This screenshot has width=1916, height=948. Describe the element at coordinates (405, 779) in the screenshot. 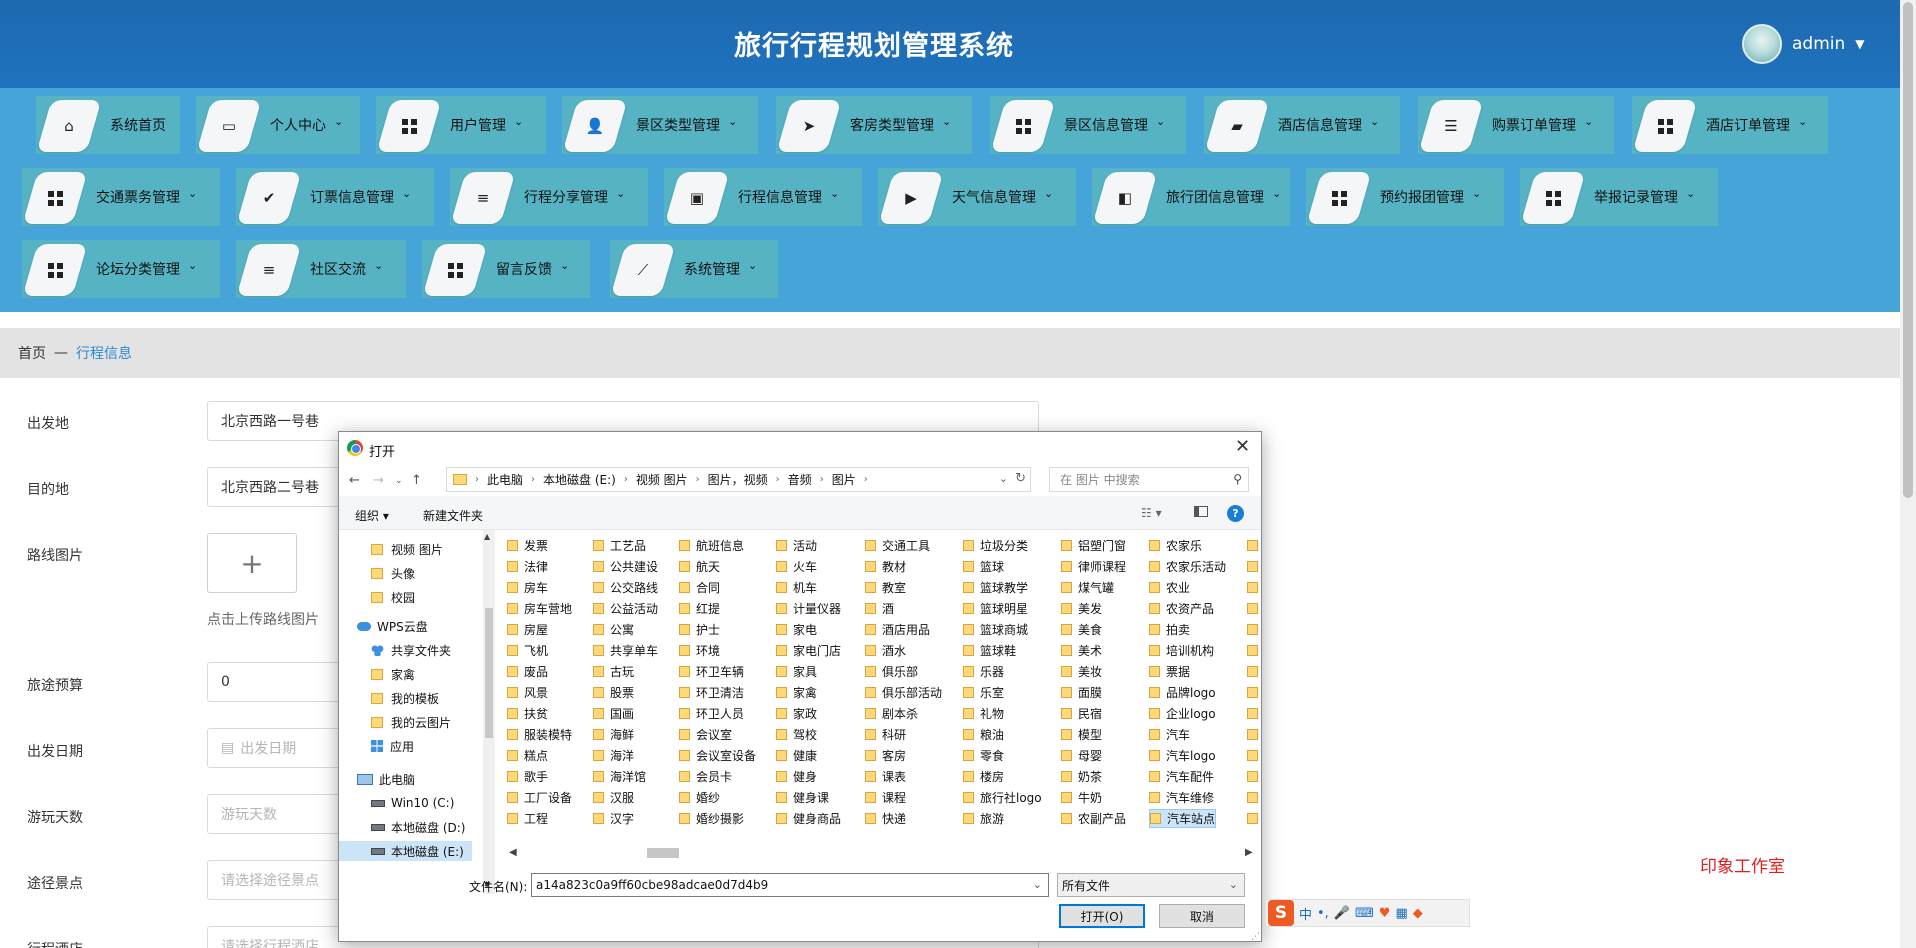

I see `tree-item: 此电脑` at that location.